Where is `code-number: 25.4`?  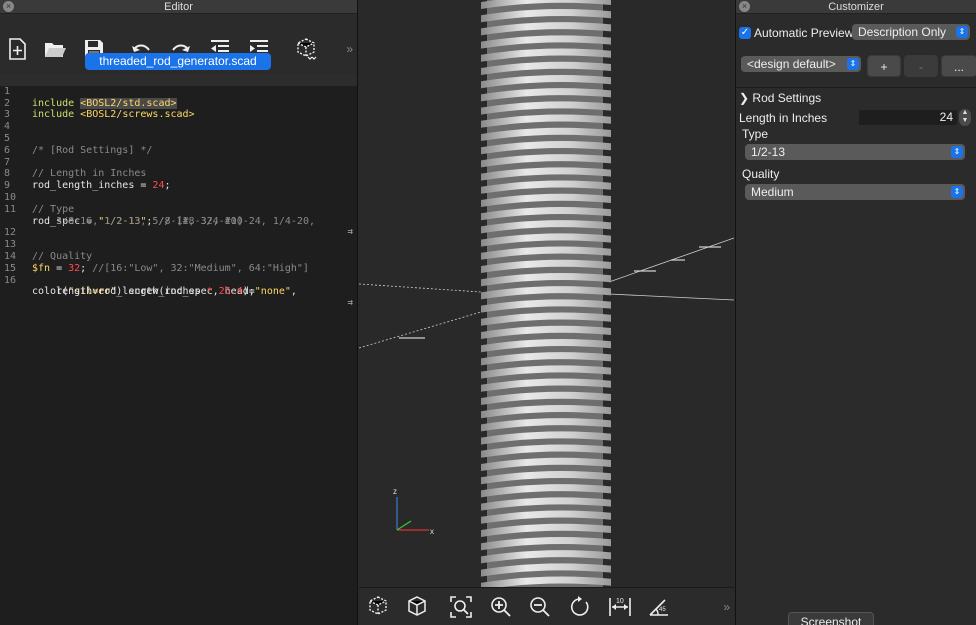
code-number: 25.4 is located at coordinates (230, 292).